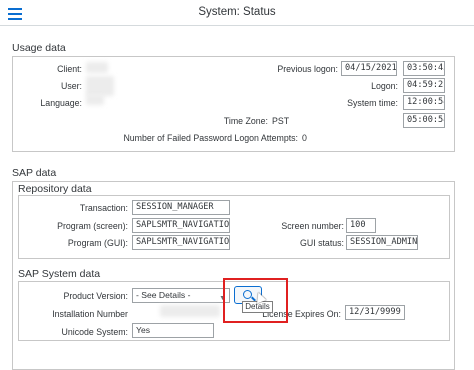  Describe the element at coordinates (424, 102) in the screenshot. I see `system-time-field: 12:00:54` at that location.